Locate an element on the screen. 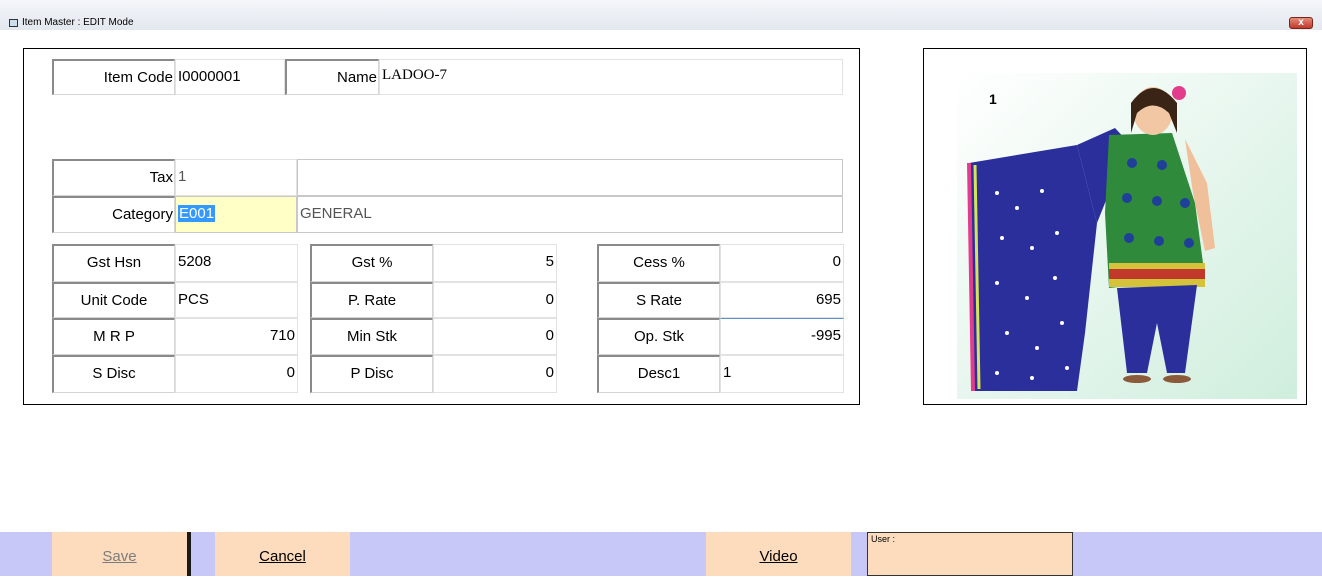 This screenshot has width=1322, height=582. name-label: Name is located at coordinates (332, 77).